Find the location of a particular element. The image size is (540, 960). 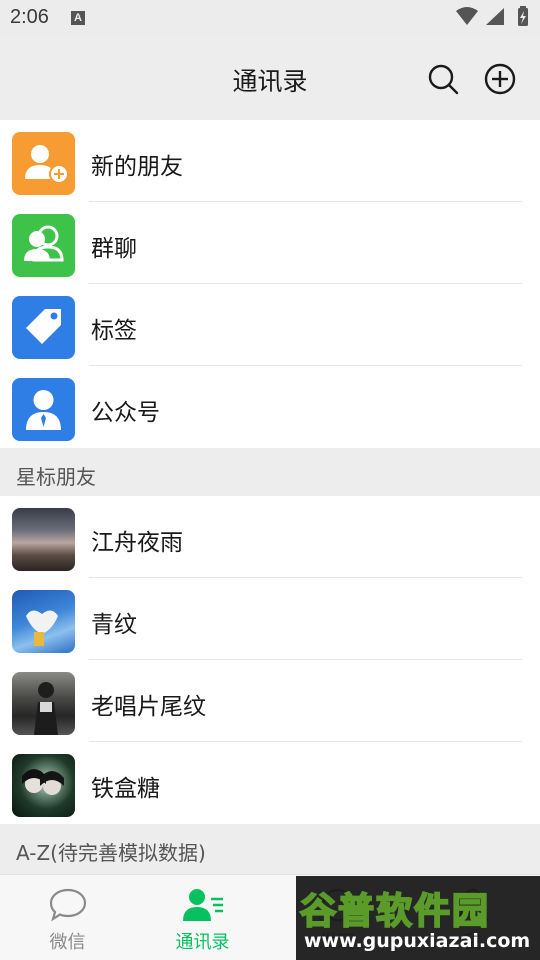

status-bar: 2:06 A is located at coordinates (270, 19).